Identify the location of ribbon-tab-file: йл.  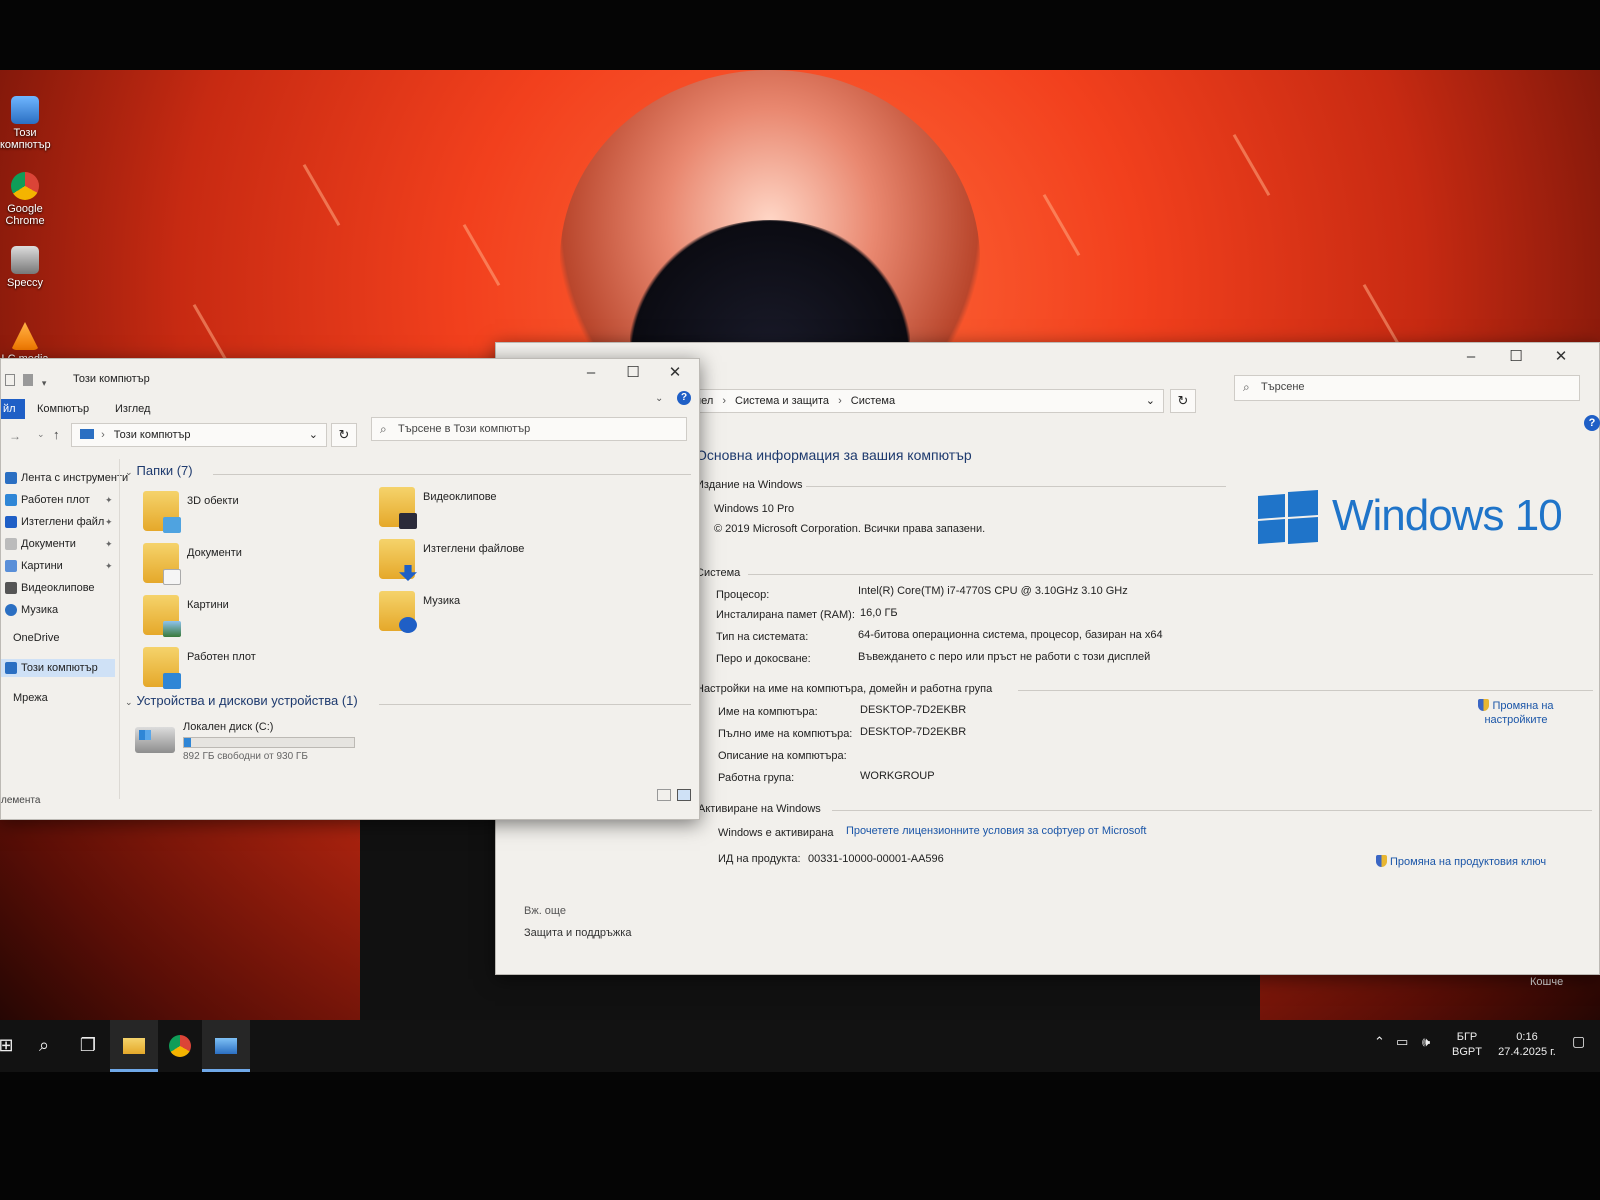
(13, 409).